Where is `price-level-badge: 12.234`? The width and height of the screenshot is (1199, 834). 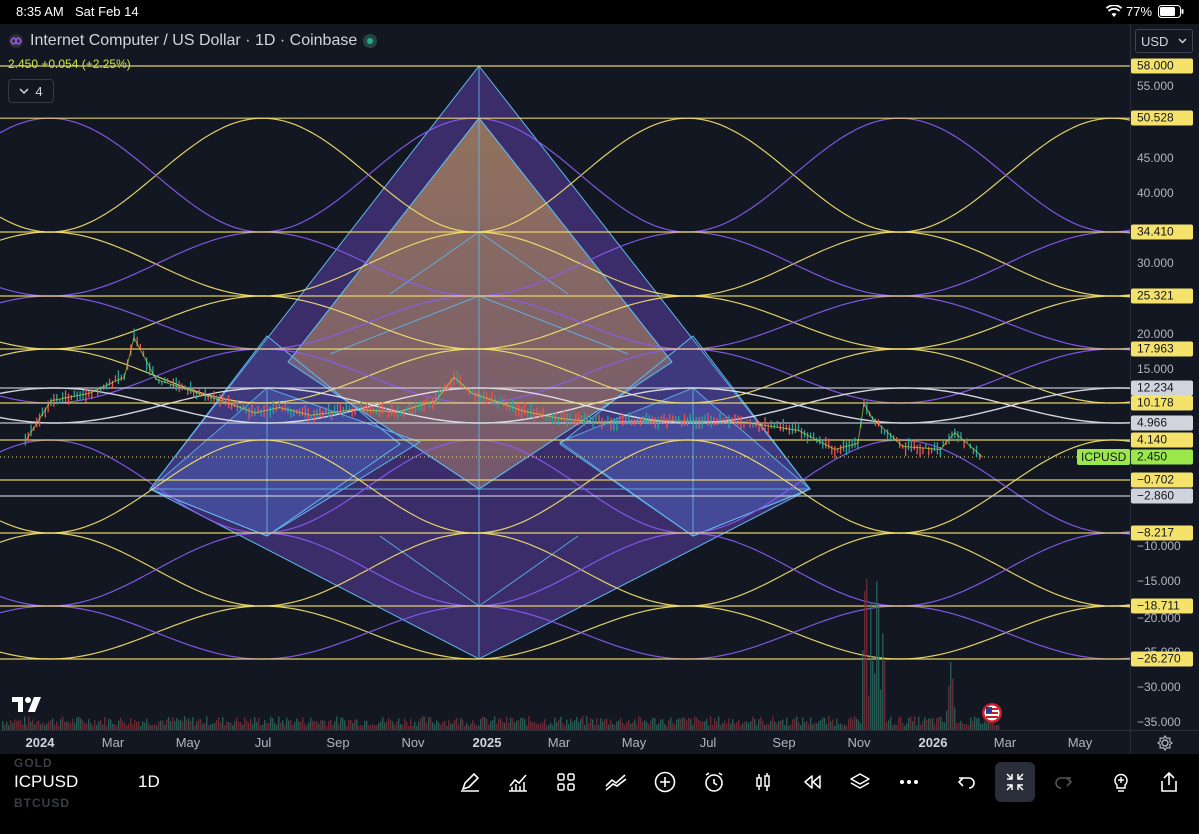 price-level-badge: 12.234 is located at coordinates (1162, 388).